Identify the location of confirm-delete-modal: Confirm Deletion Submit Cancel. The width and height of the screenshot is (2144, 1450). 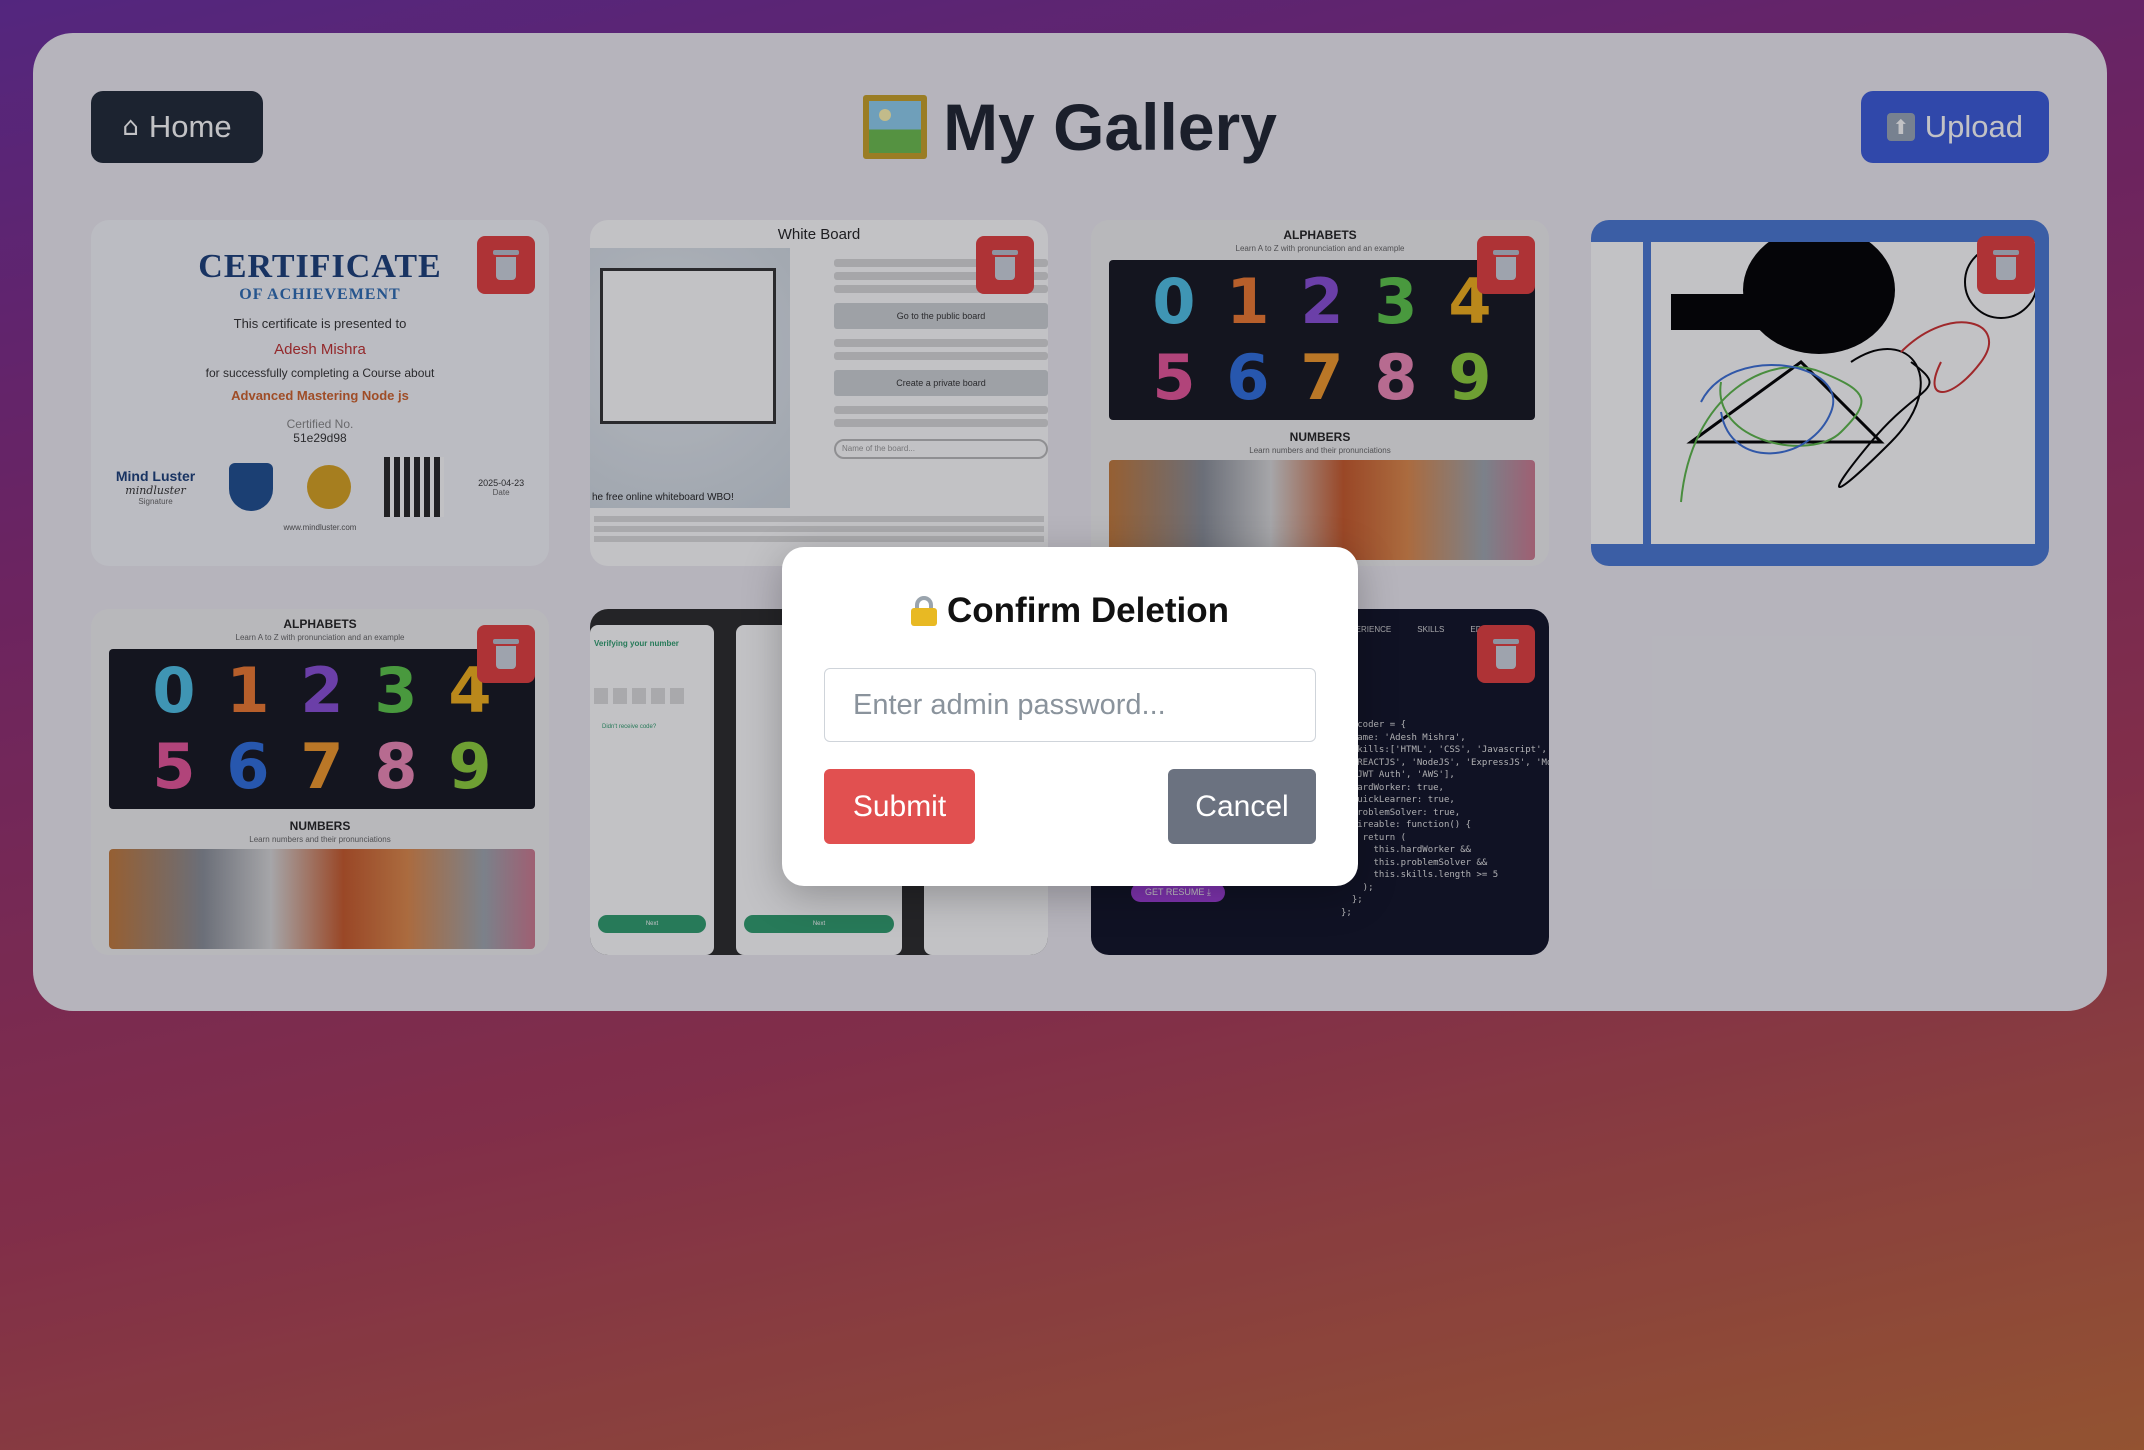
(1070, 716).